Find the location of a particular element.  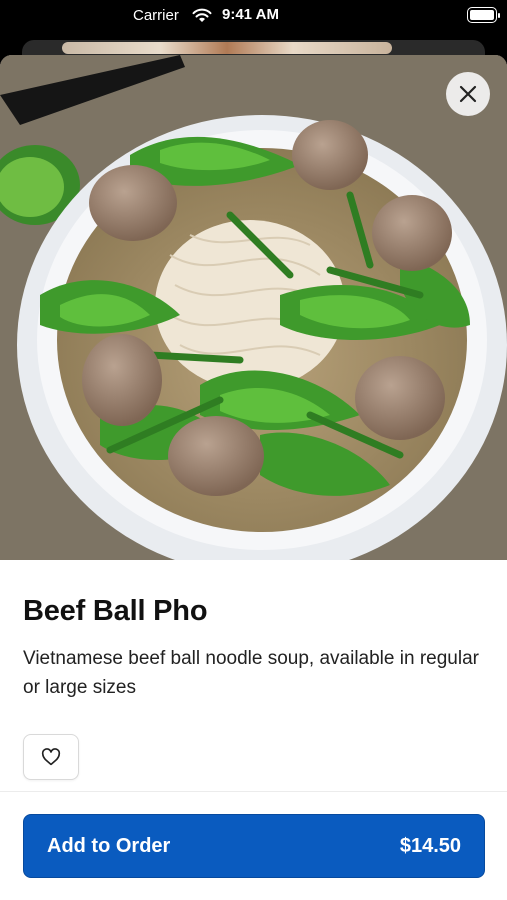

close-button is located at coordinates (468, 94).